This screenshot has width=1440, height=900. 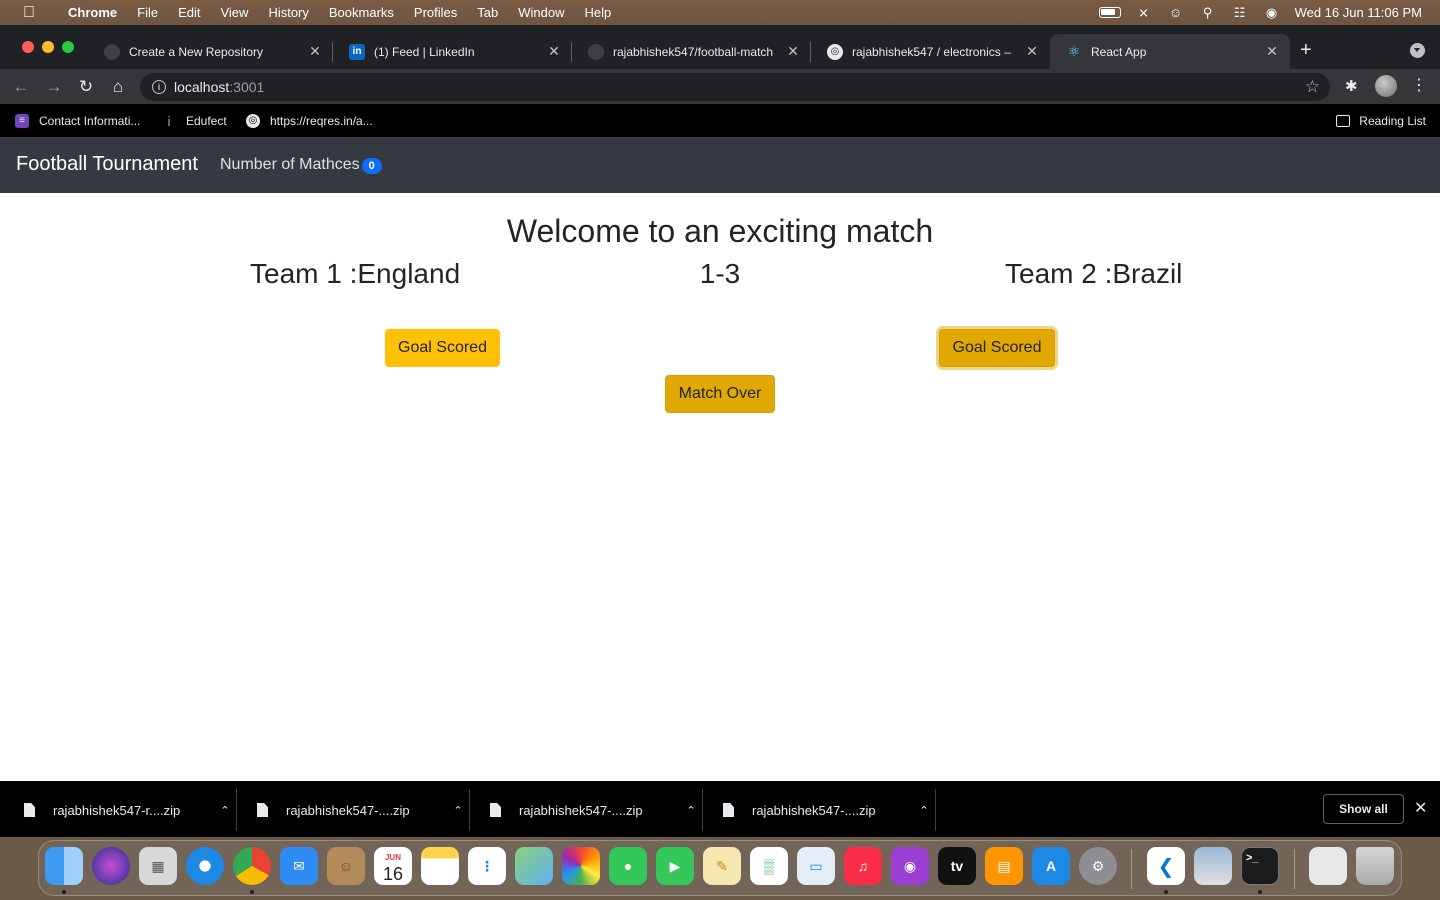 What do you see at coordinates (301, 165) in the screenshot?
I see `matches-nav-link: Number of Mathces 0` at bounding box center [301, 165].